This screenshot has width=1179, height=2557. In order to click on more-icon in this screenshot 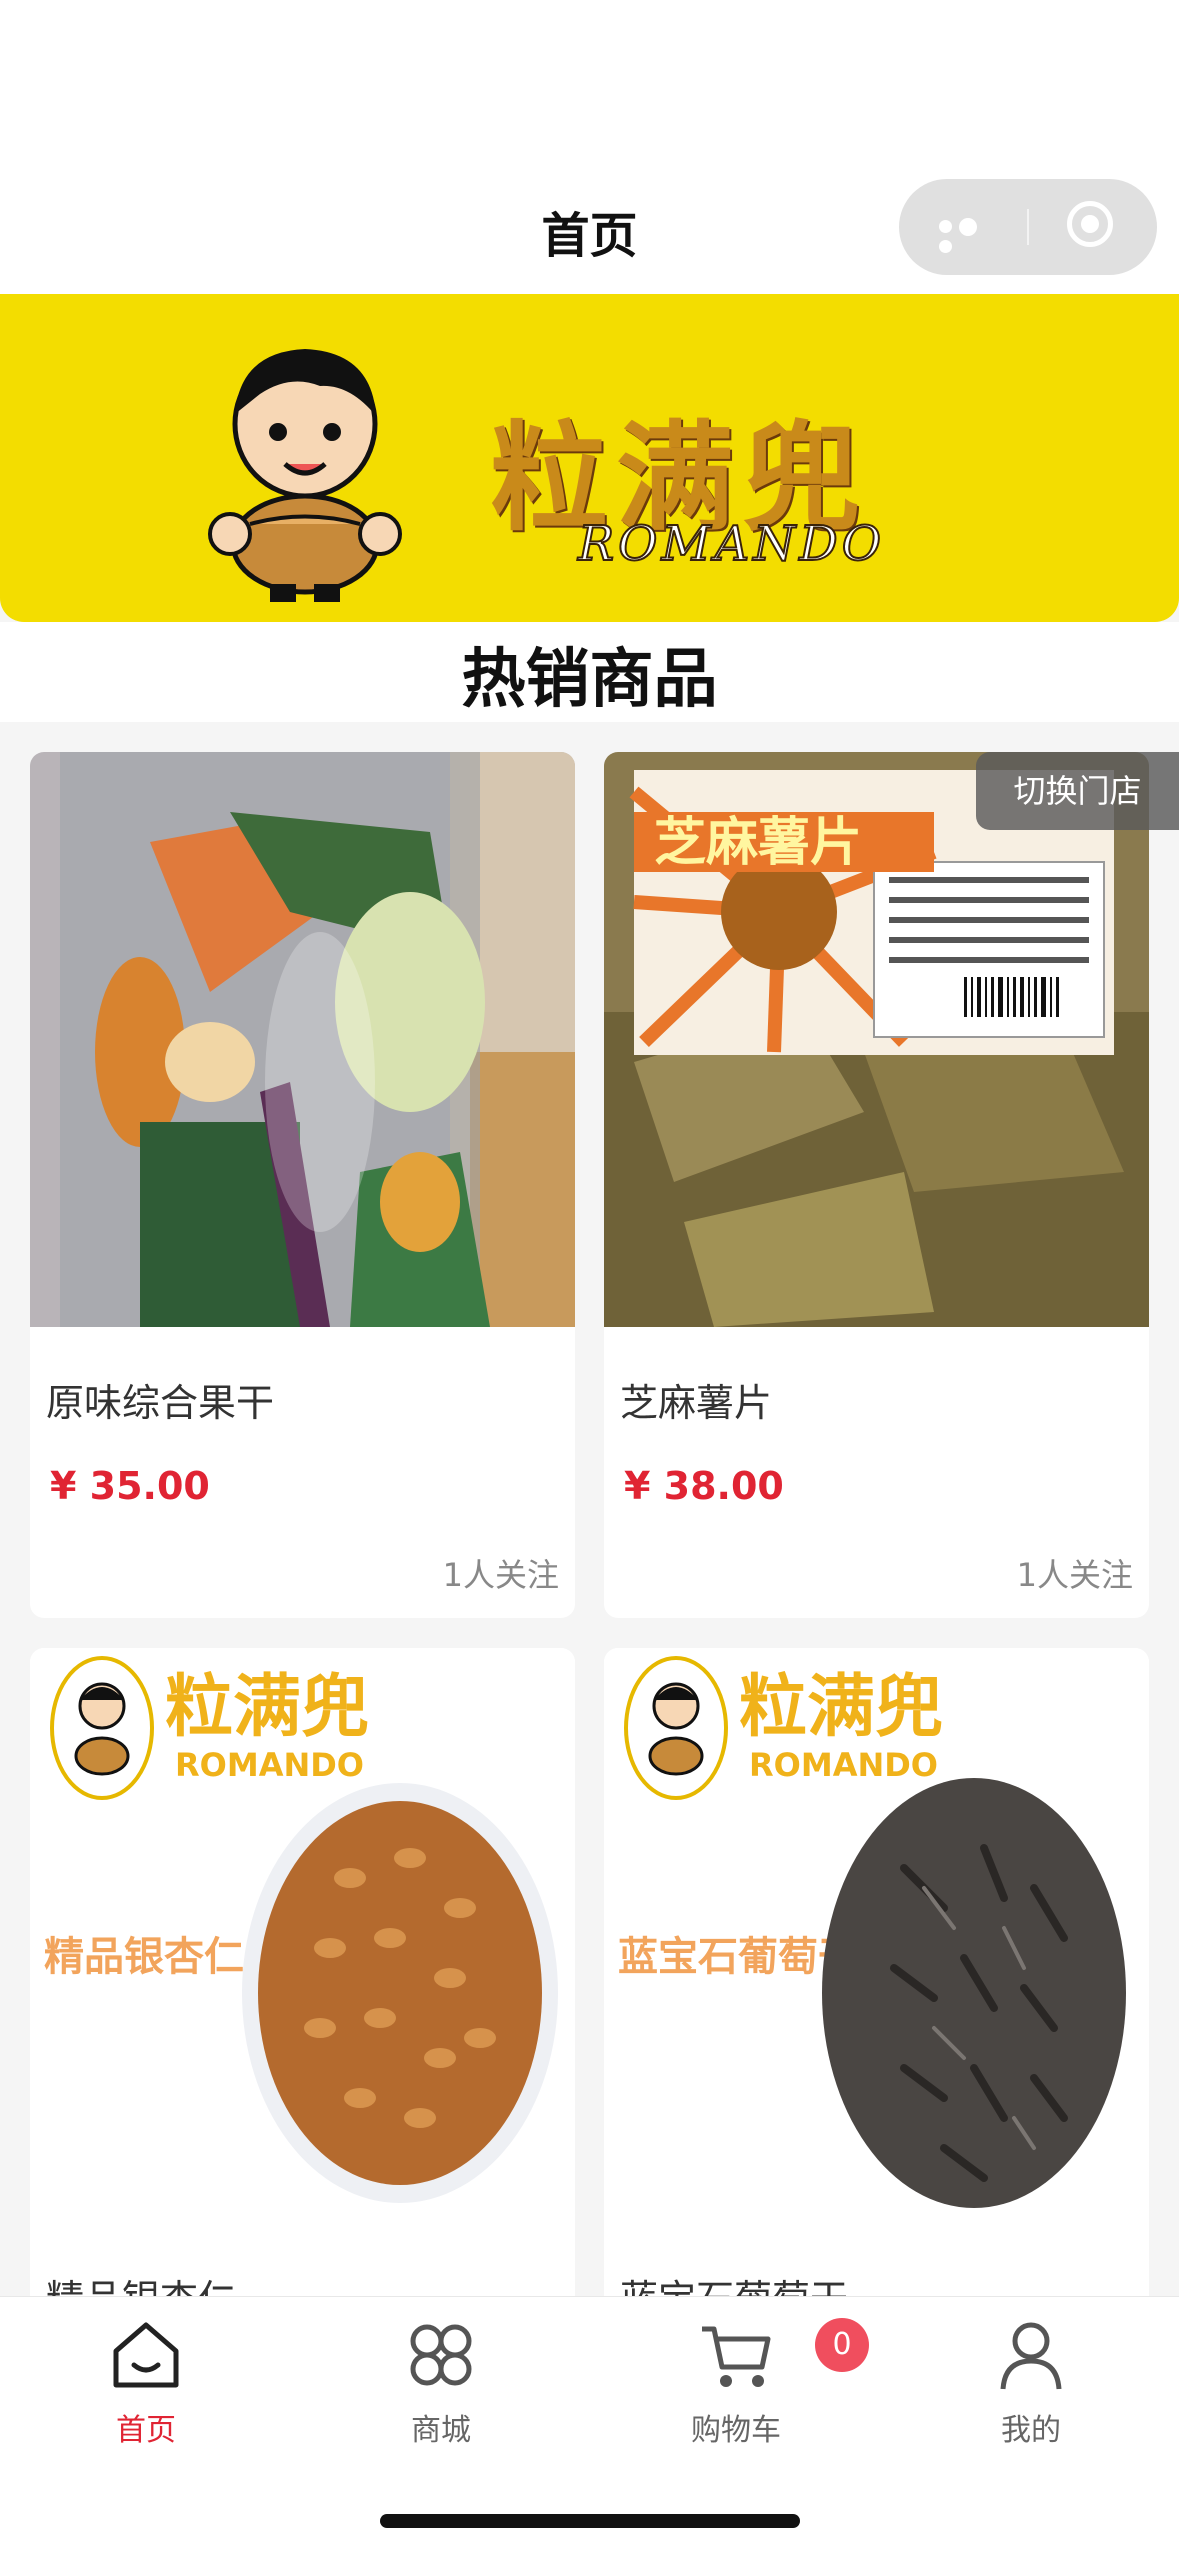, I will do `click(968, 234)`.